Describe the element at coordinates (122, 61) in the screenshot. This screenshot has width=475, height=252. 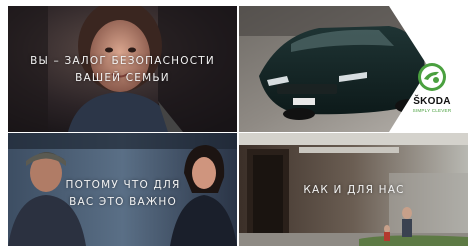
I see `caption-girl-line1: ВЫ – ЗАЛОГ БЕЗОПАСНОСТИ` at that location.